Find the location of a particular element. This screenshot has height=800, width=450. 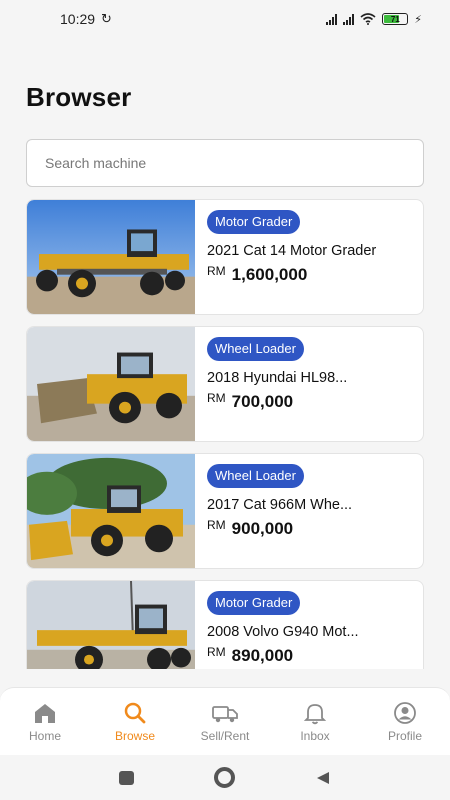

listing-title: 2021 Cat 14 Motor Grader is located at coordinates (292, 251).